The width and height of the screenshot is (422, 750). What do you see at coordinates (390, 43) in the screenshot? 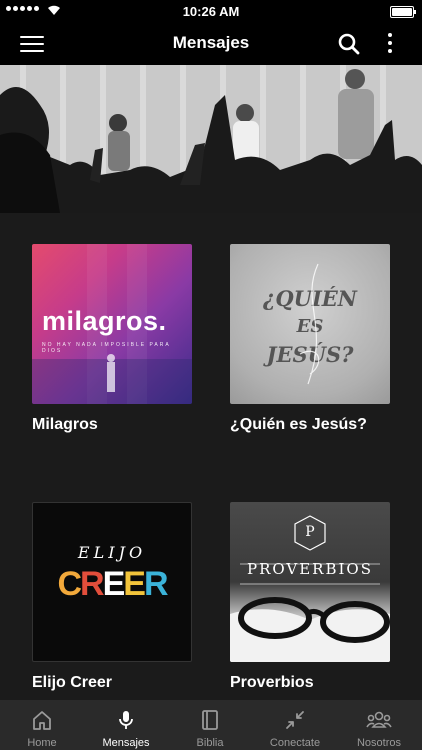
I see `more-options-icon` at bounding box center [390, 43].